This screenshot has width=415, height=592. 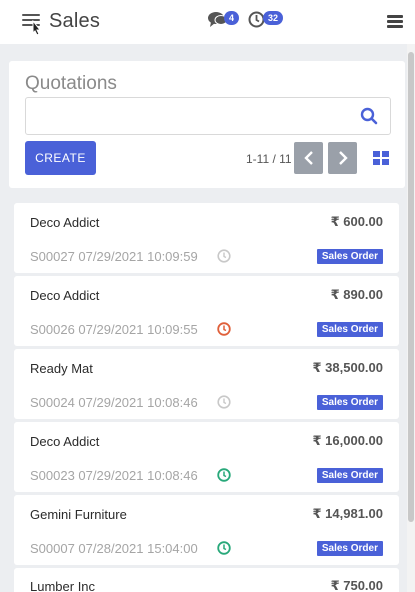 I want to click on scrollbar-thumb, so click(x=411, y=287).